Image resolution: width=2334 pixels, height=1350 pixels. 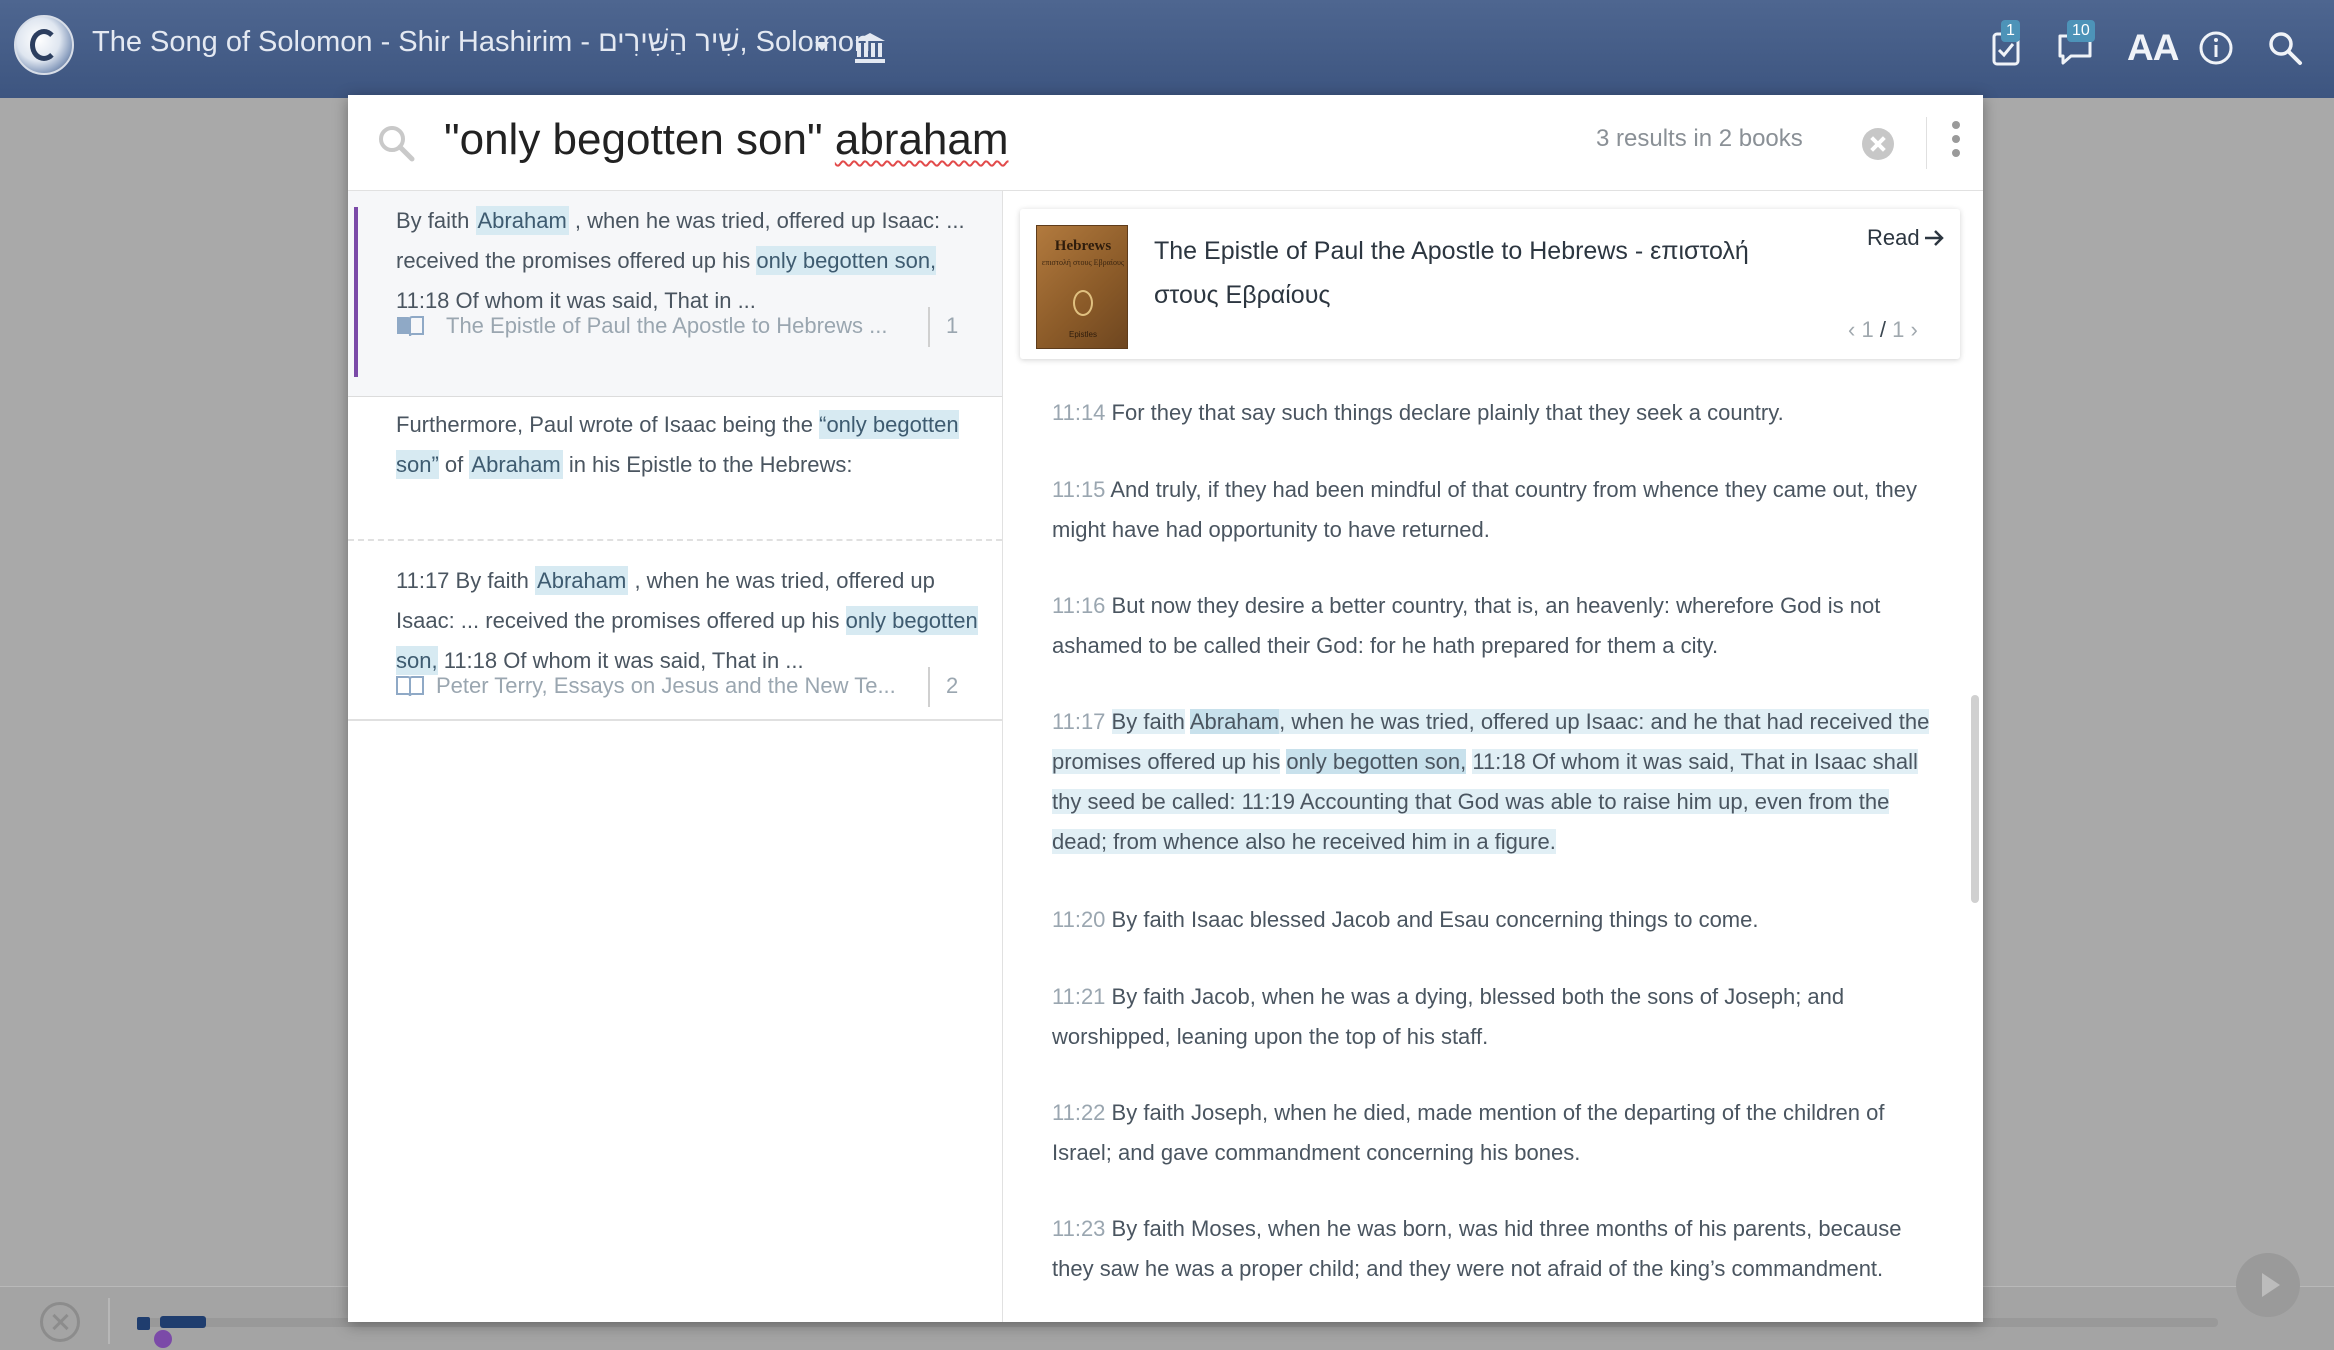 I want to click on snippet-text: of, so click(x=454, y=464).